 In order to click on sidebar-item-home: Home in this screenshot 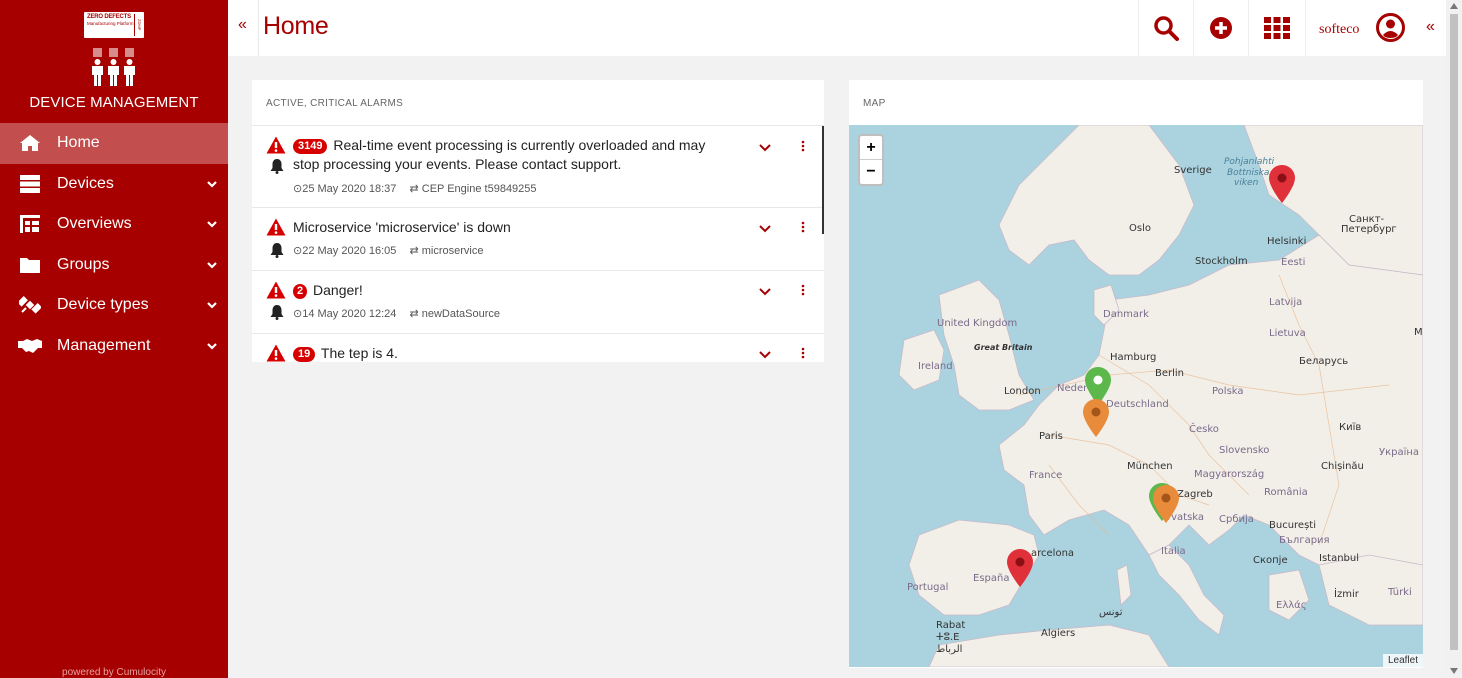, I will do `click(114, 143)`.